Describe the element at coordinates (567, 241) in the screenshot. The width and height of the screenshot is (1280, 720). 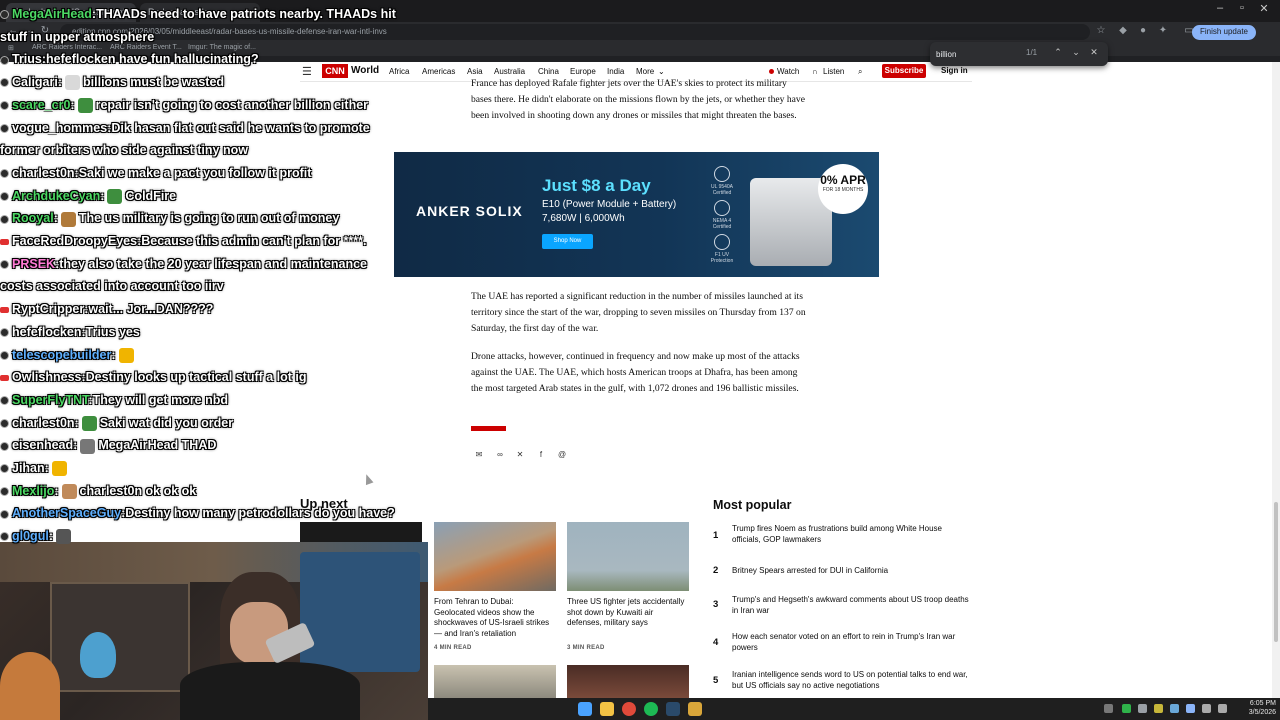
I see `ad-shop-button: Shop Now` at that location.